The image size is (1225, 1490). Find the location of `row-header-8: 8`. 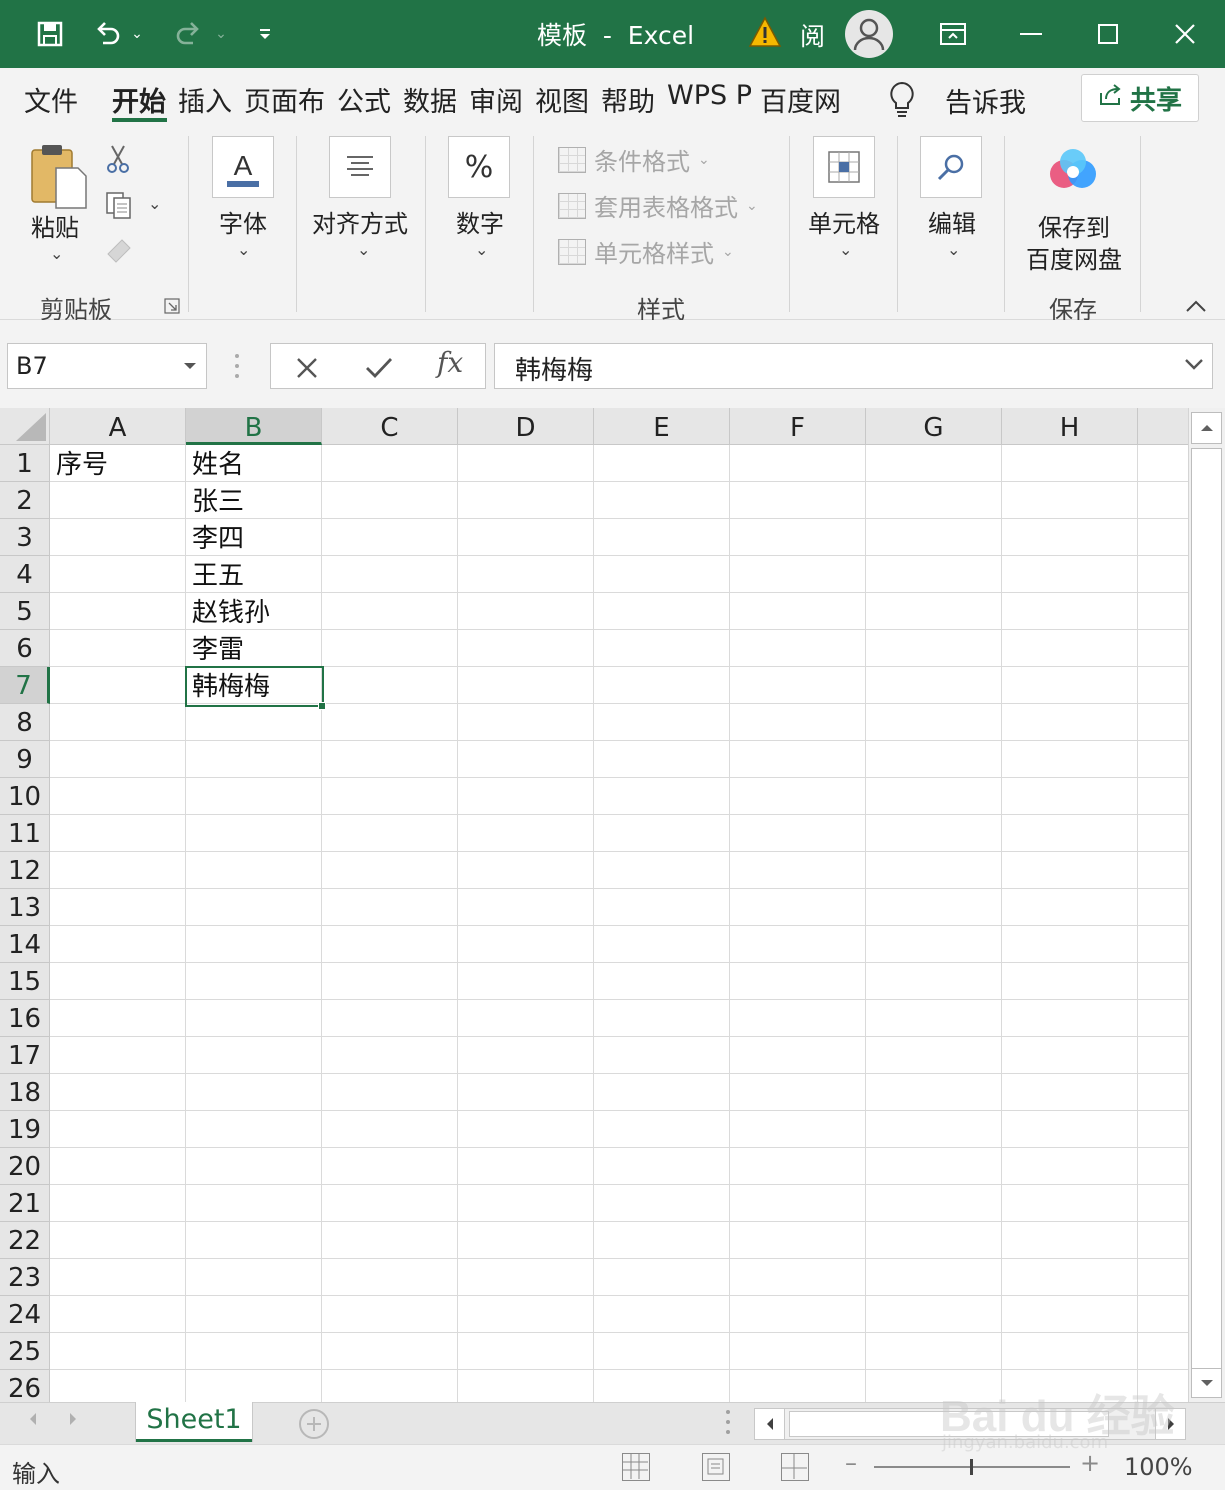

row-header-8: 8 is located at coordinates (25, 722).